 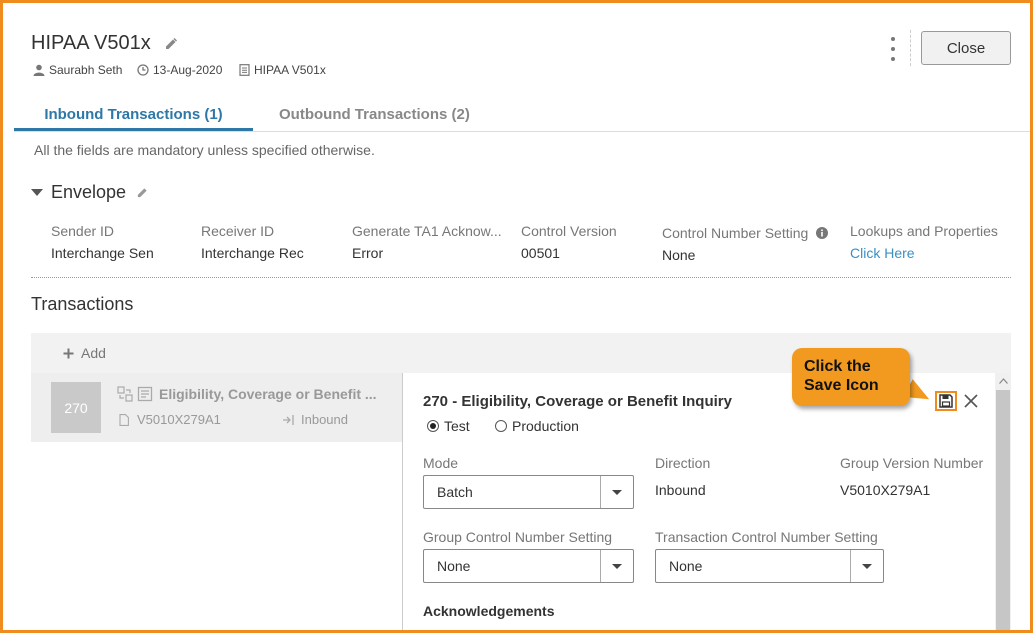 What do you see at coordinates (170, 419) in the screenshot?
I see `transaction-item-version: V5010X279A1` at bounding box center [170, 419].